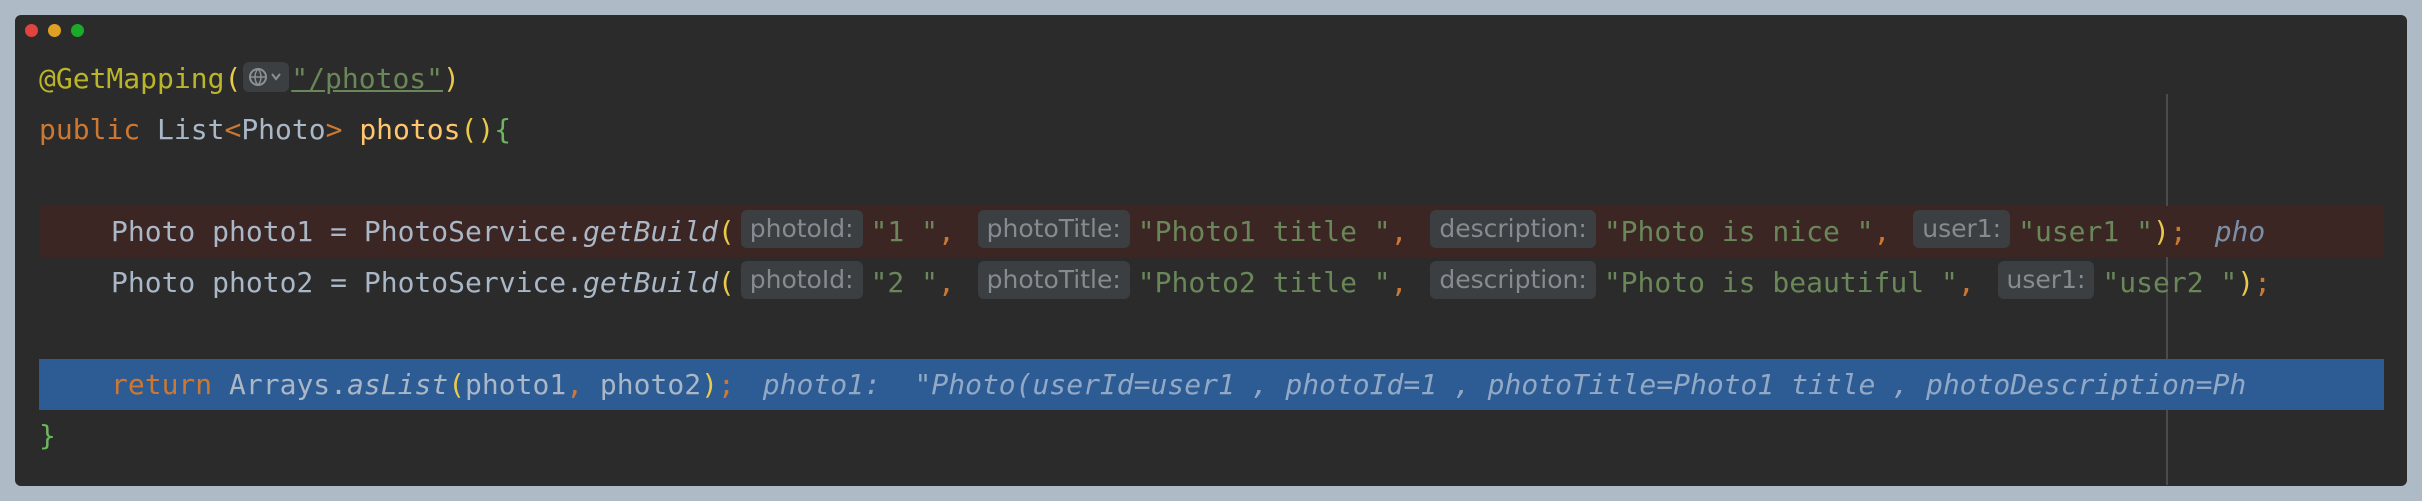 The image size is (2422, 501). I want to click on arg-photo1: photo1, so click(516, 384).